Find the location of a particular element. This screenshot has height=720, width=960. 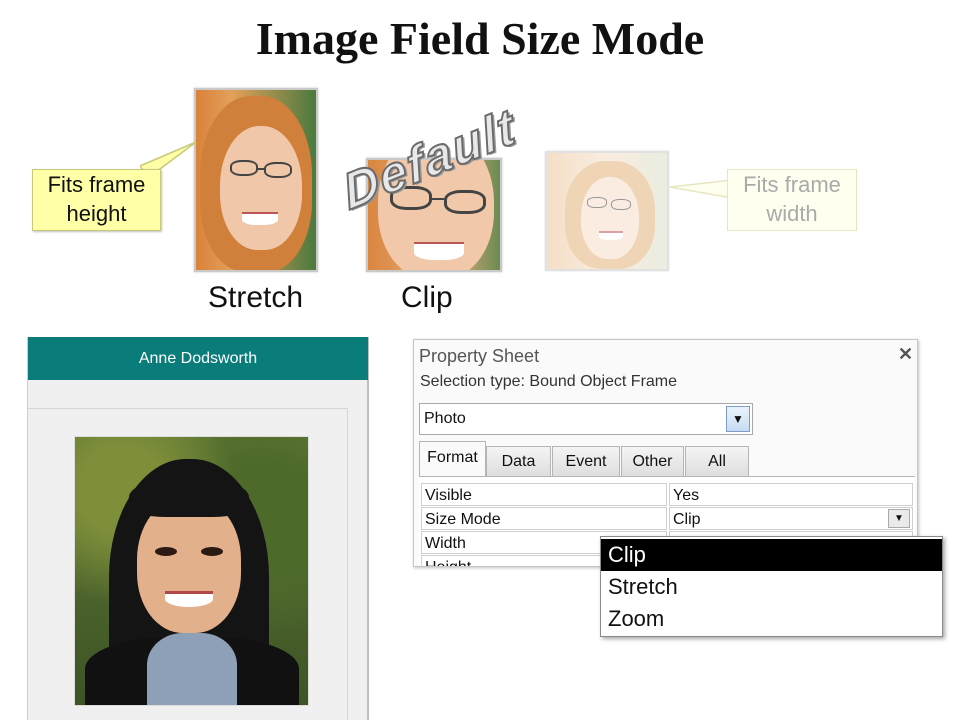

callout-left-line1: Fits frame is located at coordinates (96, 184).